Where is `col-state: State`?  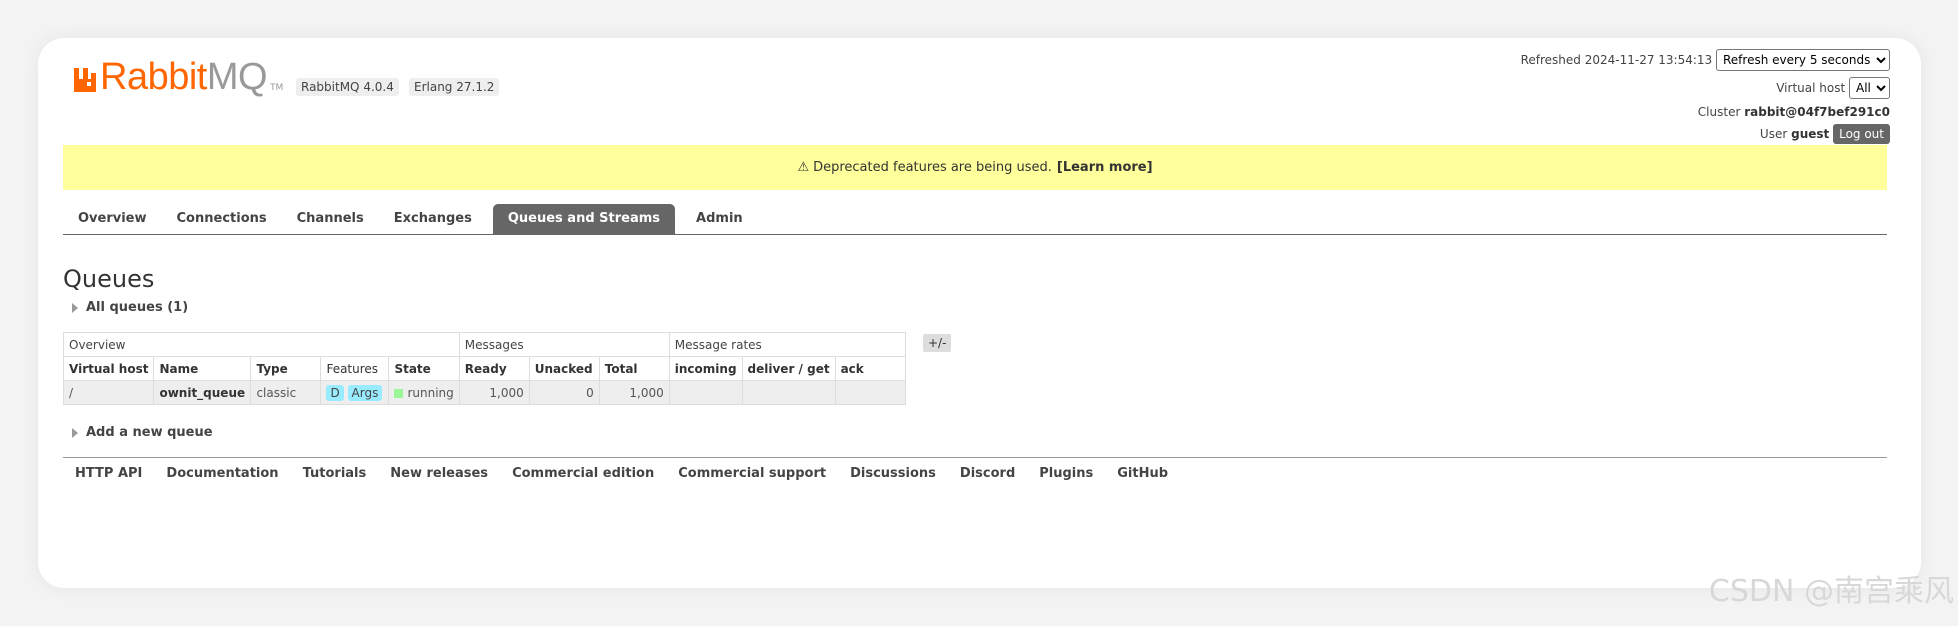
col-state: State is located at coordinates (424, 368).